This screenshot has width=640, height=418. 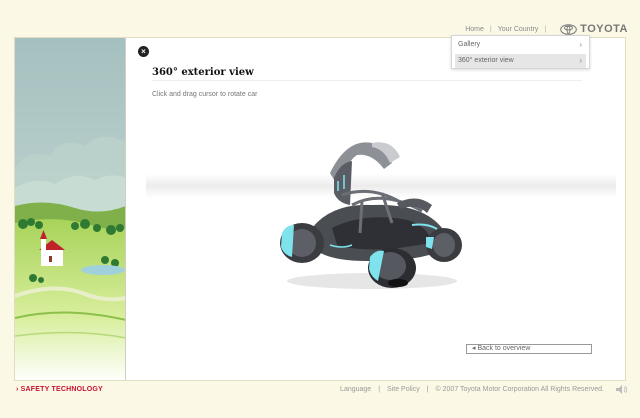 What do you see at coordinates (604, 29) in the screenshot?
I see `brand-wordmark: TOYOTA` at bounding box center [604, 29].